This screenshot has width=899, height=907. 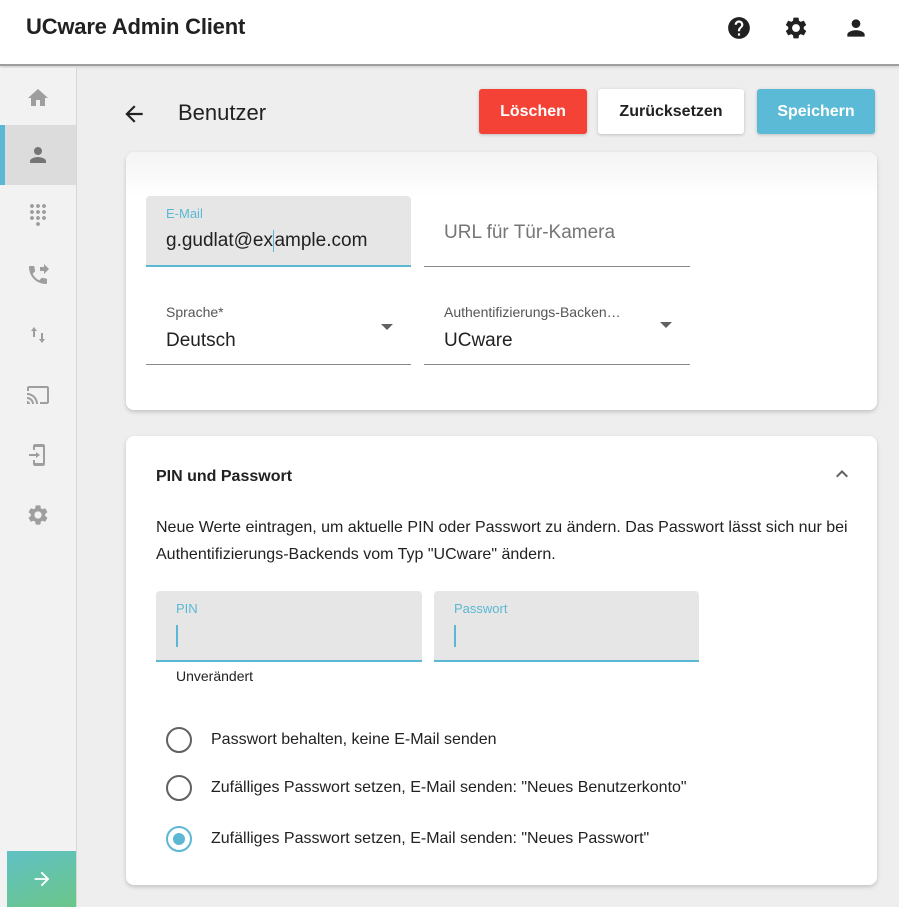 What do you see at coordinates (278, 334) in the screenshot?
I see `language-select: Sprache* Deutsch` at bounding box center [278, 334].